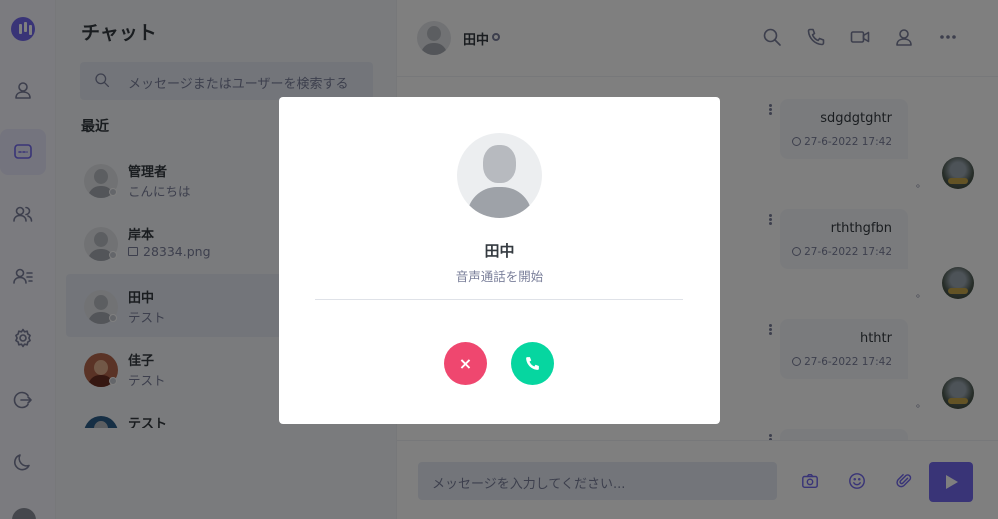  What do you see at coordinates (465, 363) in the screenshot?
I see `reject-call-button: ×` at bounding box center [465, 363].